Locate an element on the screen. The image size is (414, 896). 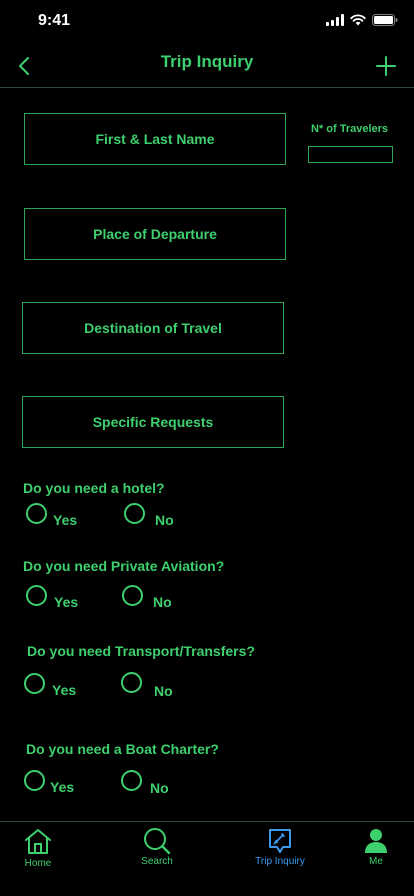
home-icon is located at coordinates (38, 841).